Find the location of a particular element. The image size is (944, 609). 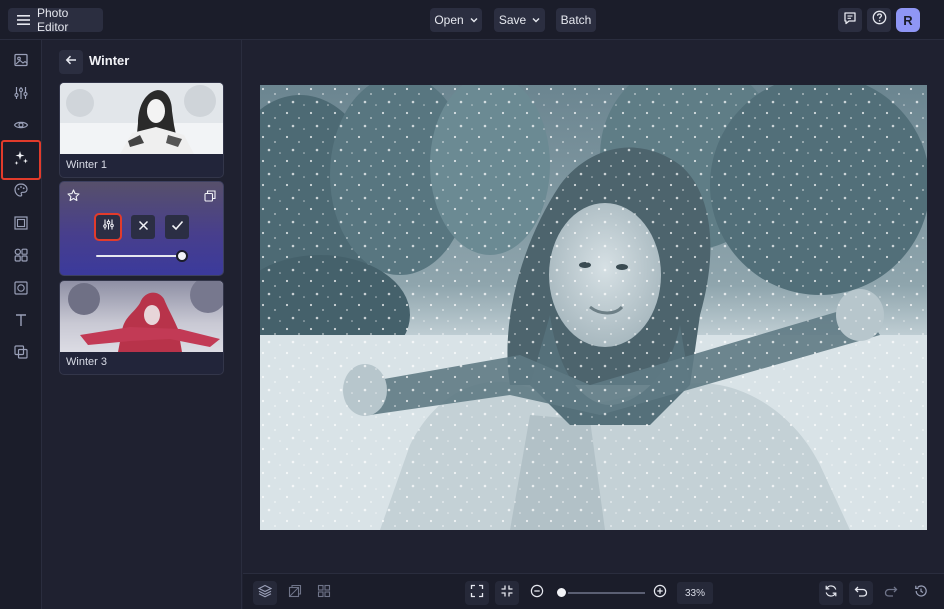

compare-icon is located at coordinates (295, 593).